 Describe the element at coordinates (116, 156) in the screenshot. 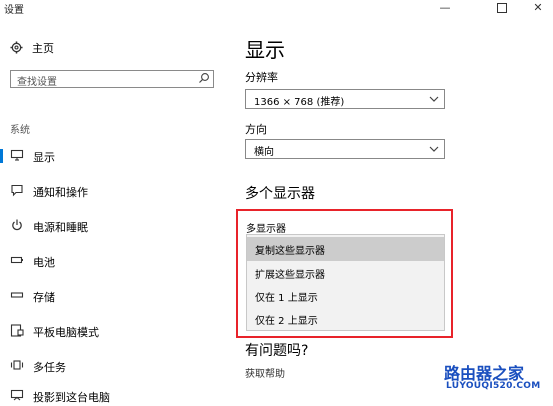

I see `sidebar-item-display: 显示` at that location.